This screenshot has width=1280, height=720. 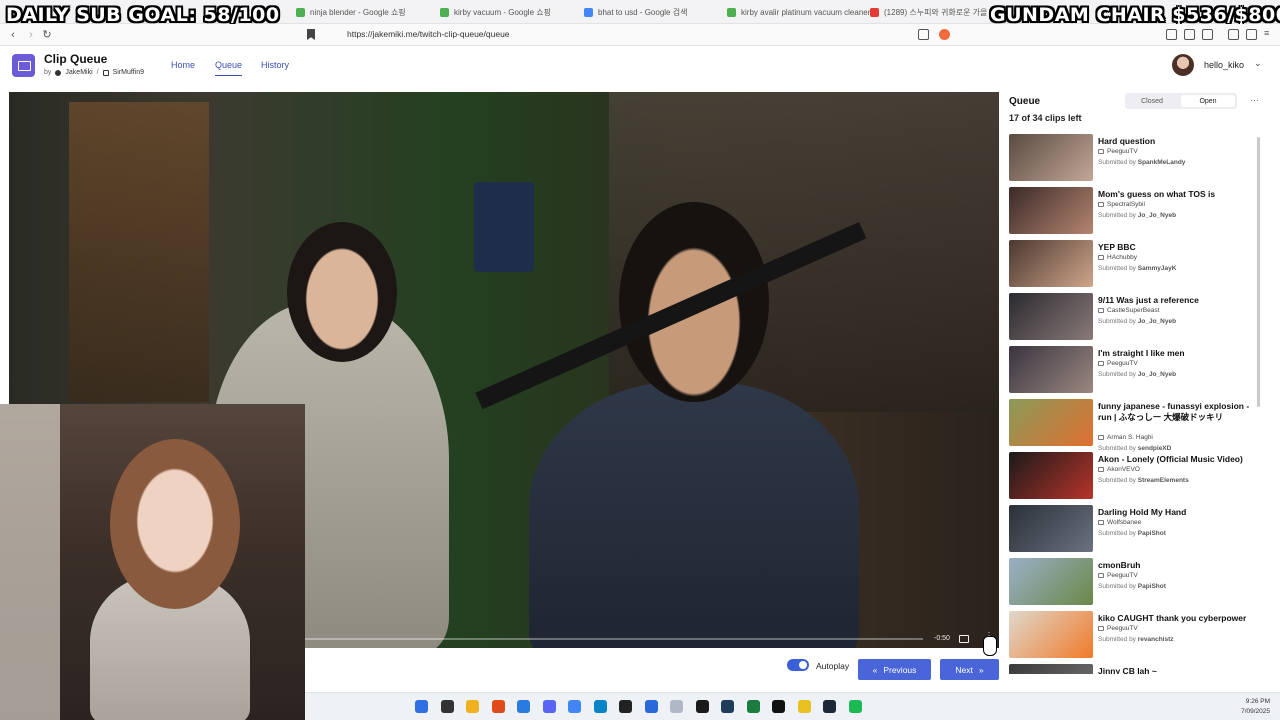 What do you see at coordinates (504, 227) in the screenshot?
I see `video-scene-poster` at bounding box center [504, 227].